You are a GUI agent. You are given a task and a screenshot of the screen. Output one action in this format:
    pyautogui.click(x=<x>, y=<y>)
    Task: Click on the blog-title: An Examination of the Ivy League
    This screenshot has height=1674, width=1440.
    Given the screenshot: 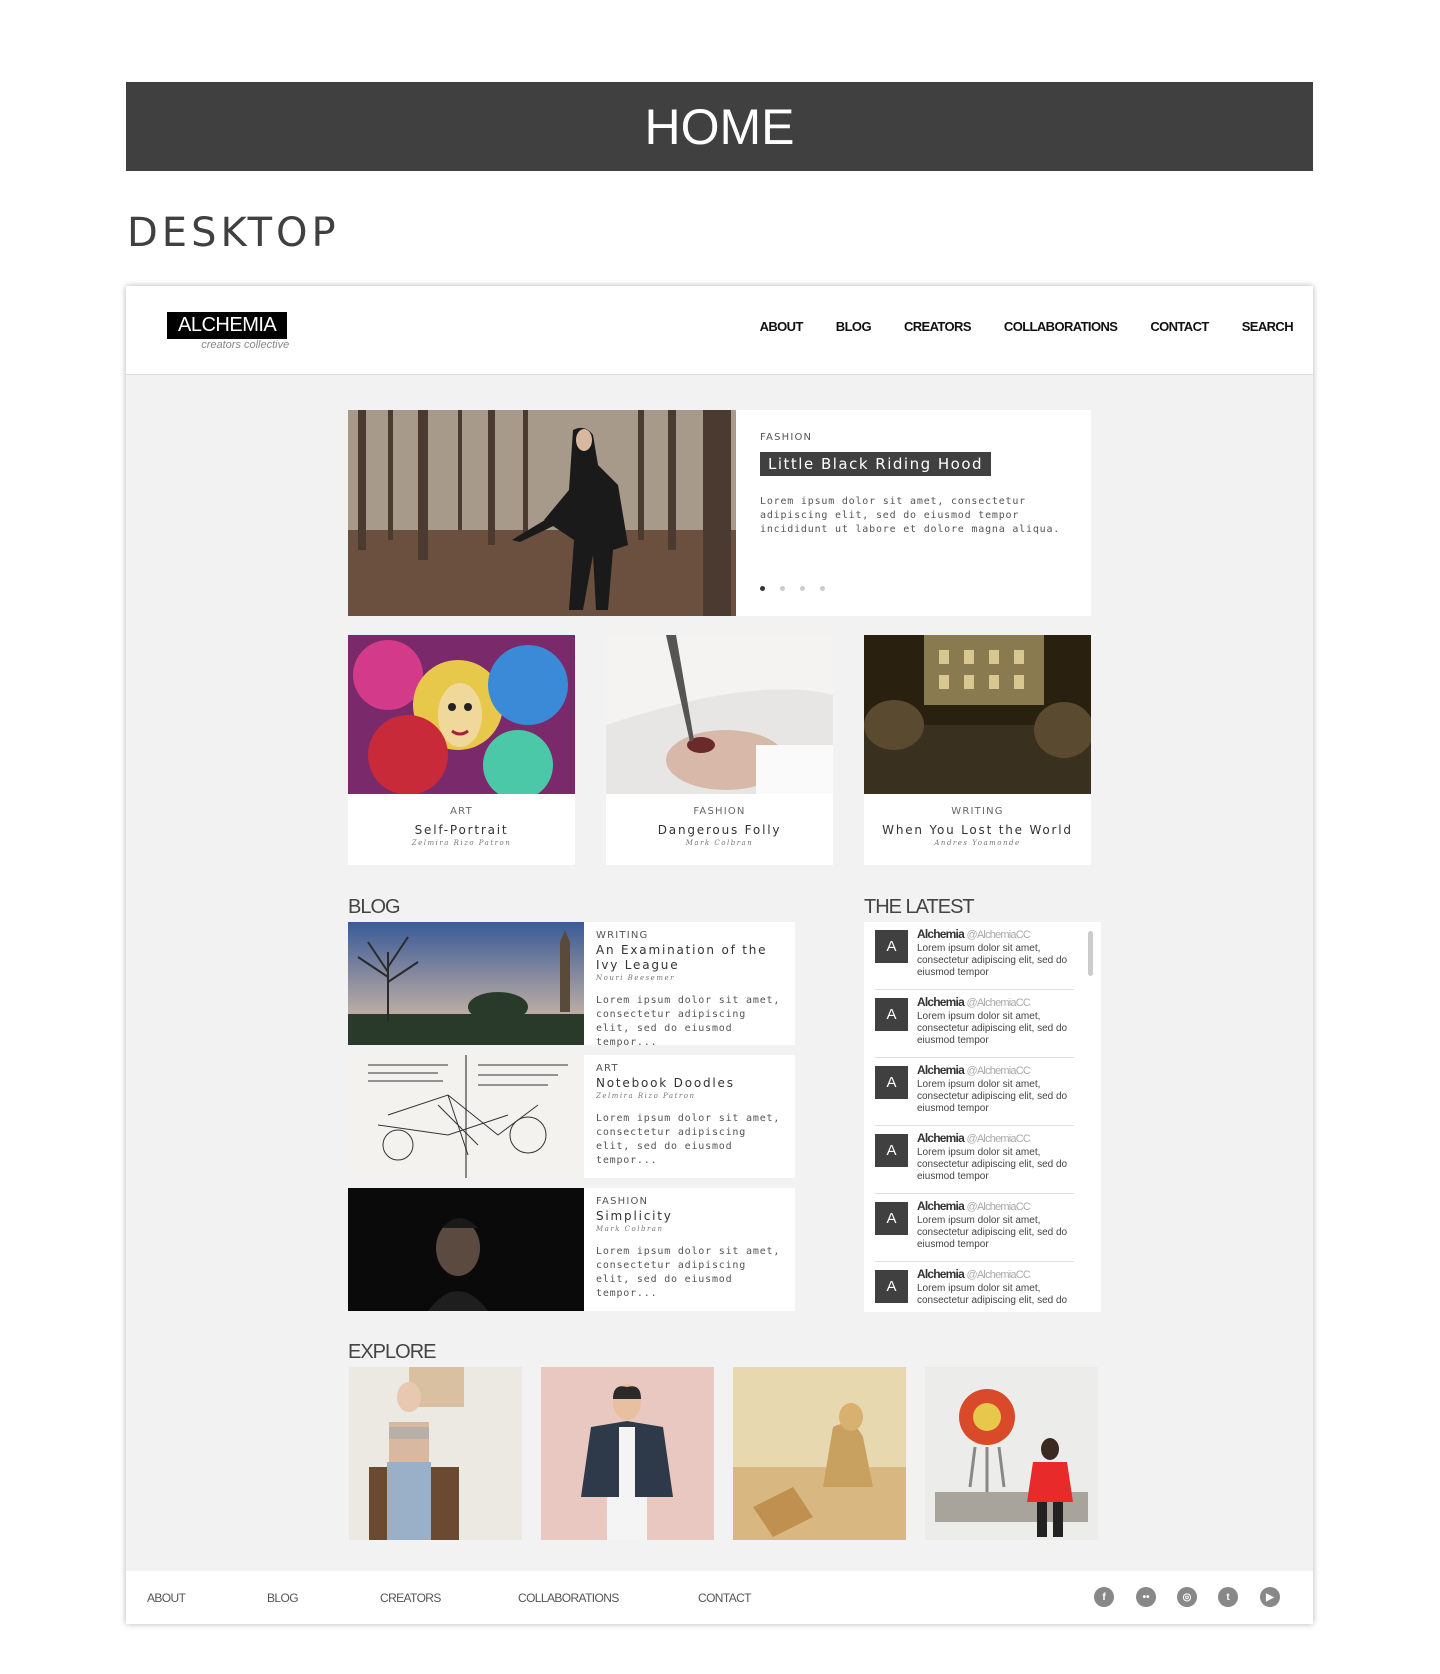 What is the action you would take?
    pyautogui.click(x=682, y=957)
    